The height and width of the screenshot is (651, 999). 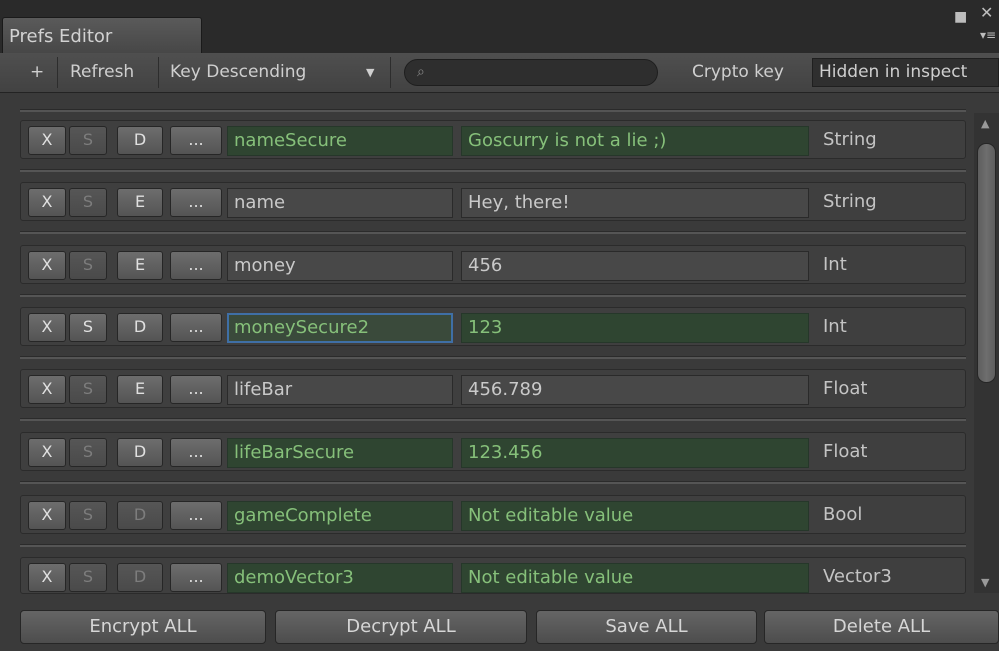 What do you see at coordinates (61, 36) in the screenshot?
I see `tab-title: Prefs Editor` at bounding box center [61, 36].